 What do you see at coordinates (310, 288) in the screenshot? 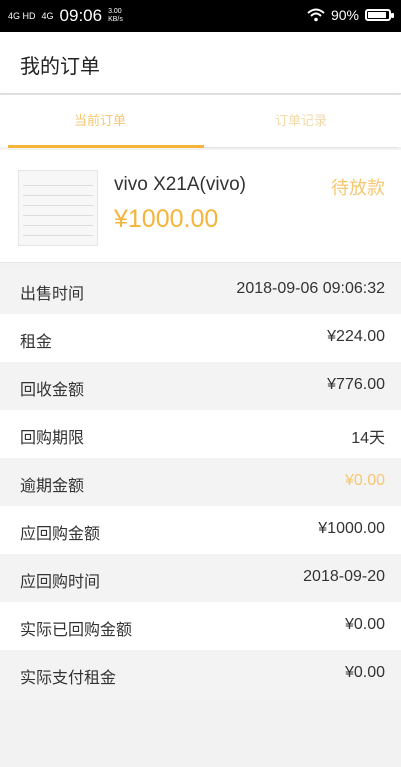
I see `detail-value: 2018-09-06 09:06:32` at bounding box center [310, 288].